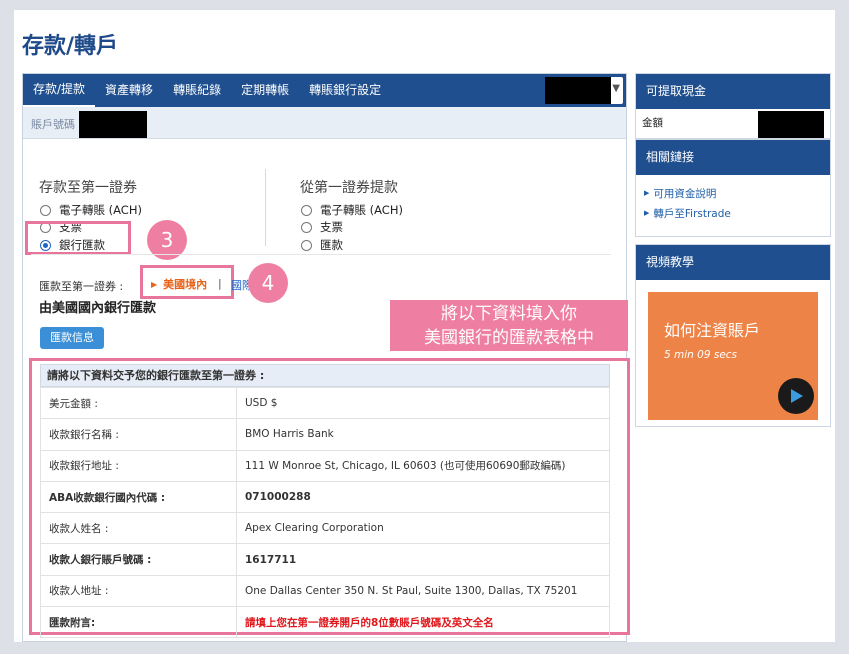 The height and width of the screenshot is (654, 849). What do you see at coordinates (138, 591) in the screenshot?
I see `row-key: 收款人地址 :` at bounding box center [138, 591].